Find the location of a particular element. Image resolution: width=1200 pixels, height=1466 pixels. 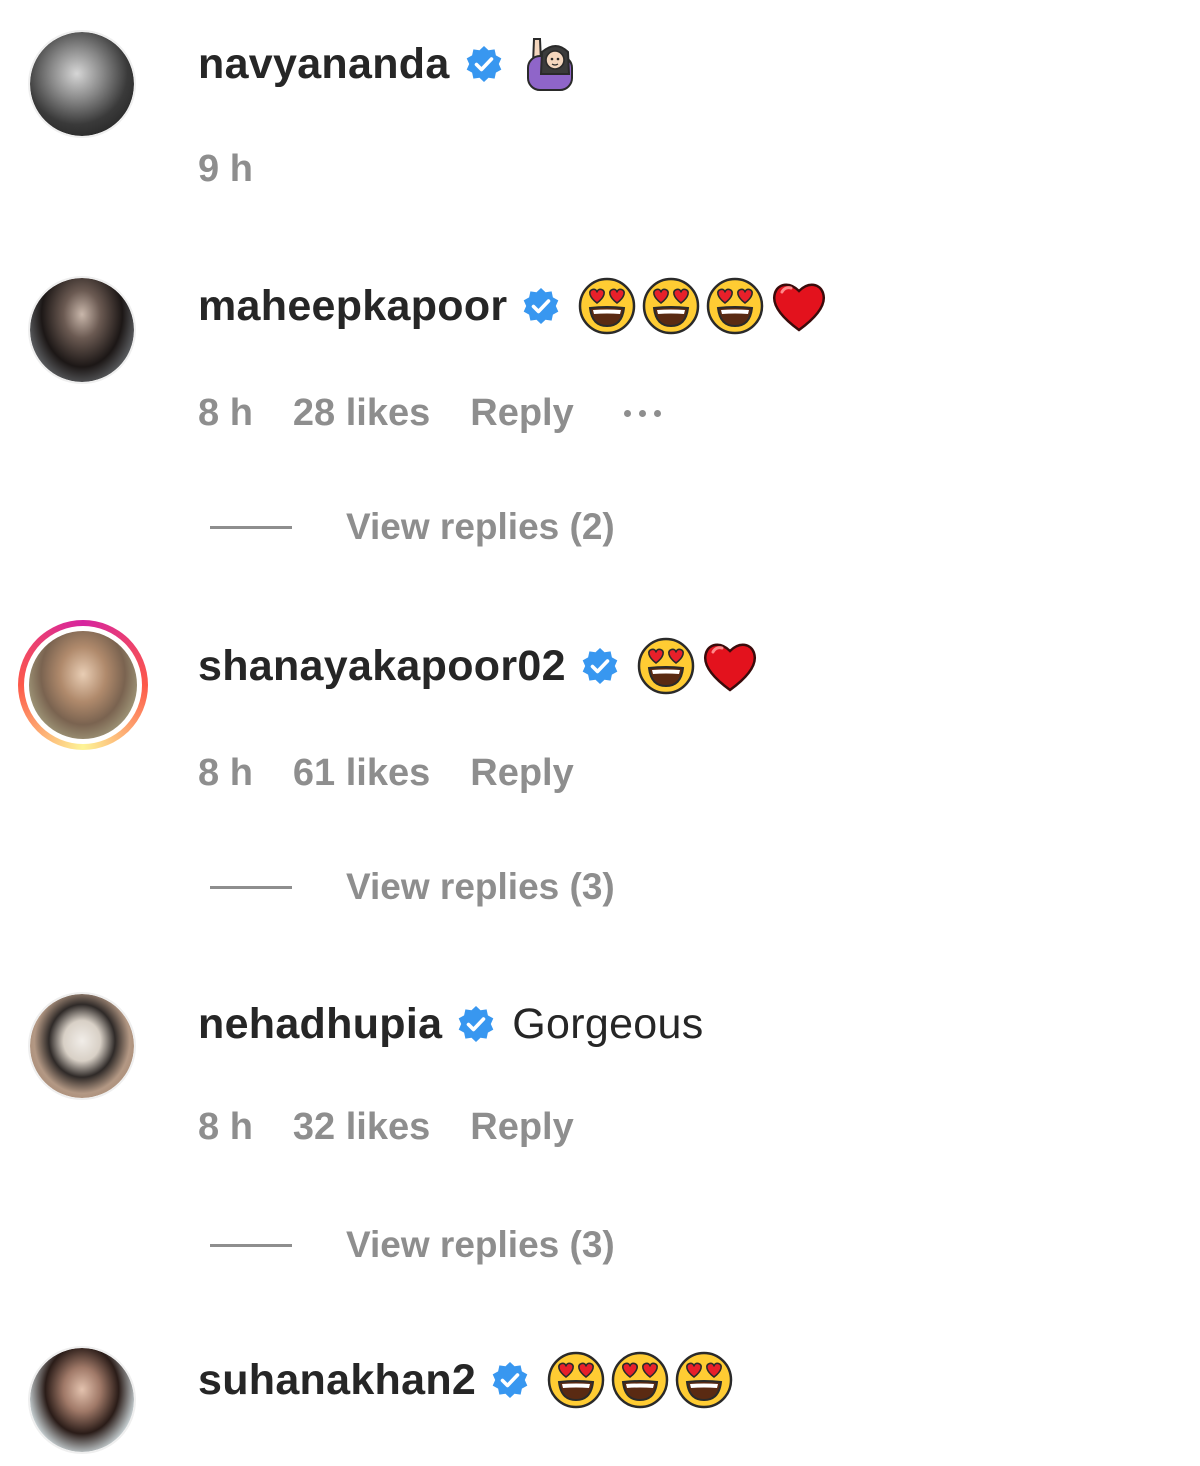

username: shanayakapoor02 is located at coordinates (382, 666).